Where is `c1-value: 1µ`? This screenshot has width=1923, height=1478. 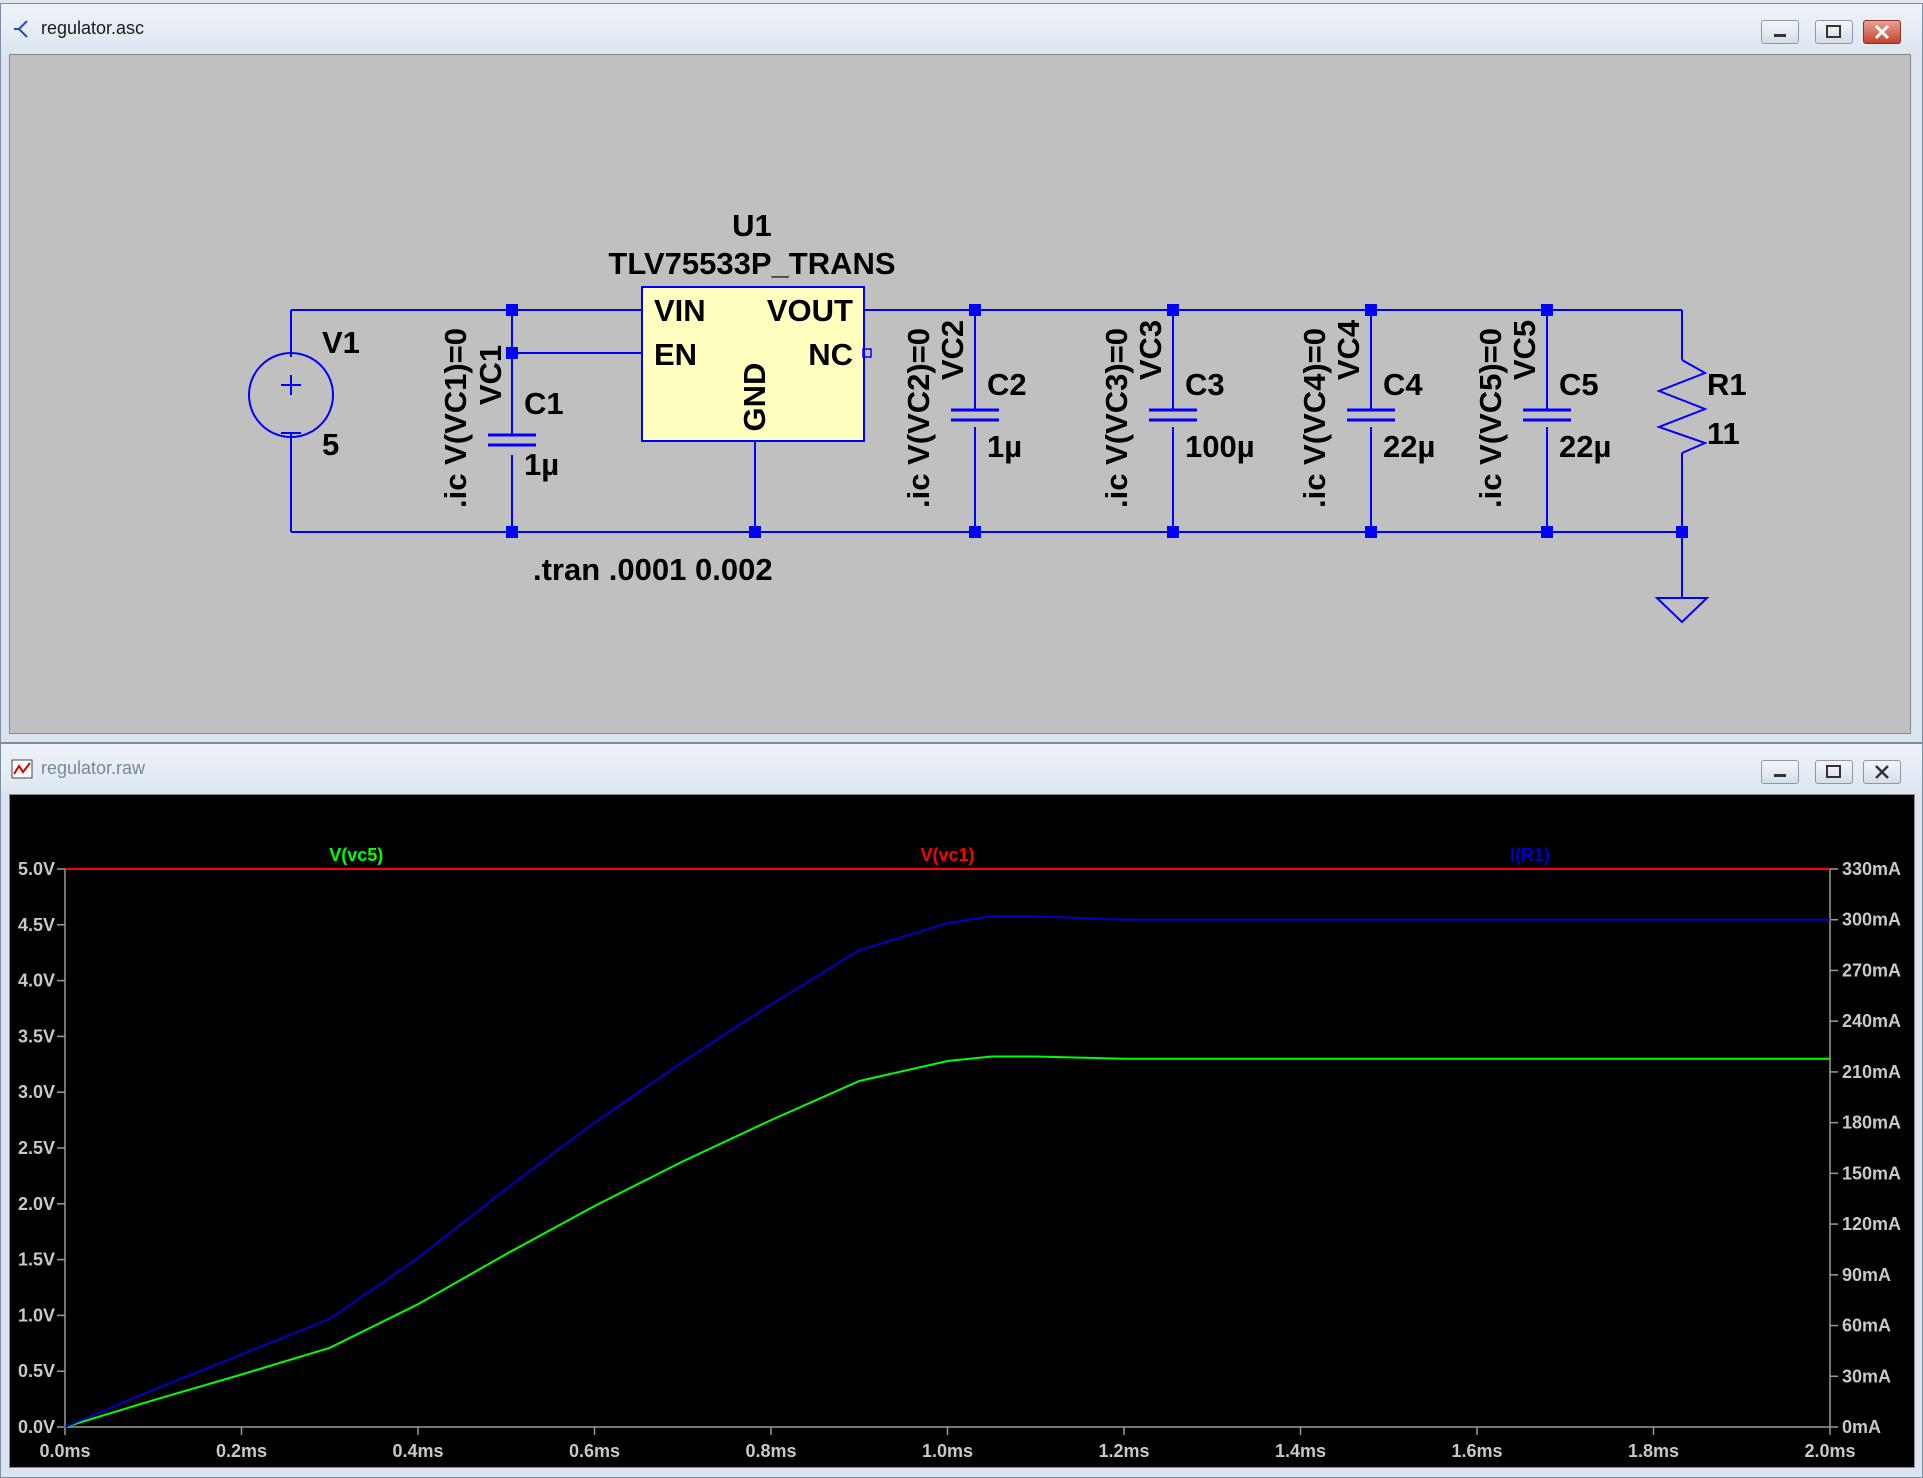
c1-value: 1µ is located at coordinates (541, 464).